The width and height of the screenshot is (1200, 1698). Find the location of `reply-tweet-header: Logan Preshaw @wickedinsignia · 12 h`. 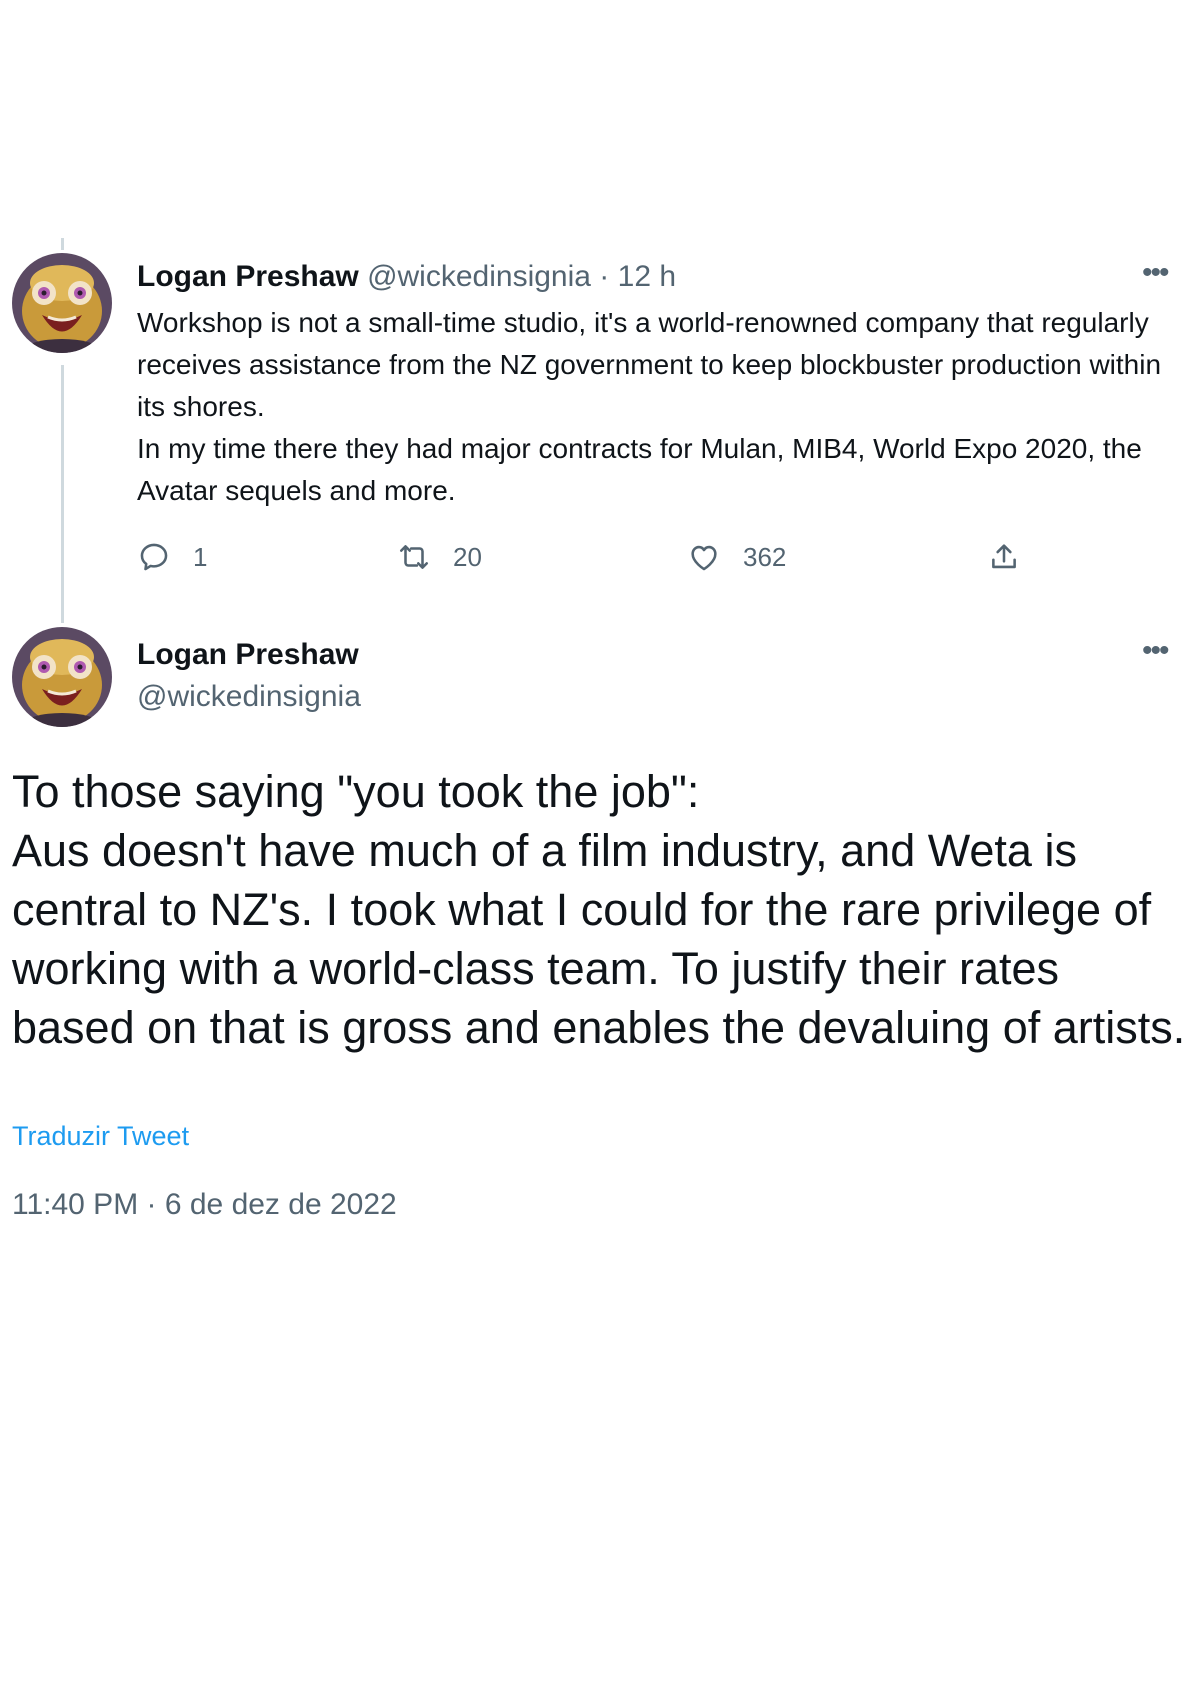

reply-tweet-header: Logan Preshaw @wickedinsignia · 12 h is located at coordinates (406, 277).